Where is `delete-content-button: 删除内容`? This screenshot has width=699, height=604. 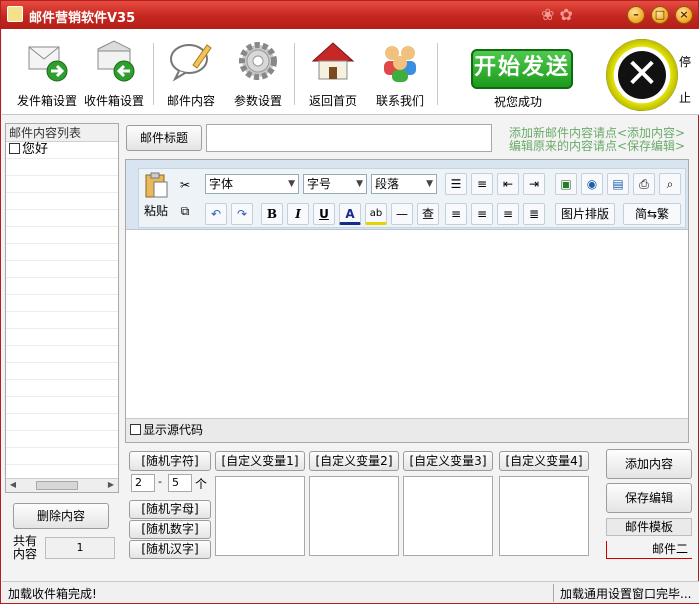
delete-content-button: 删除内容 is located at coordinates (61, 516).